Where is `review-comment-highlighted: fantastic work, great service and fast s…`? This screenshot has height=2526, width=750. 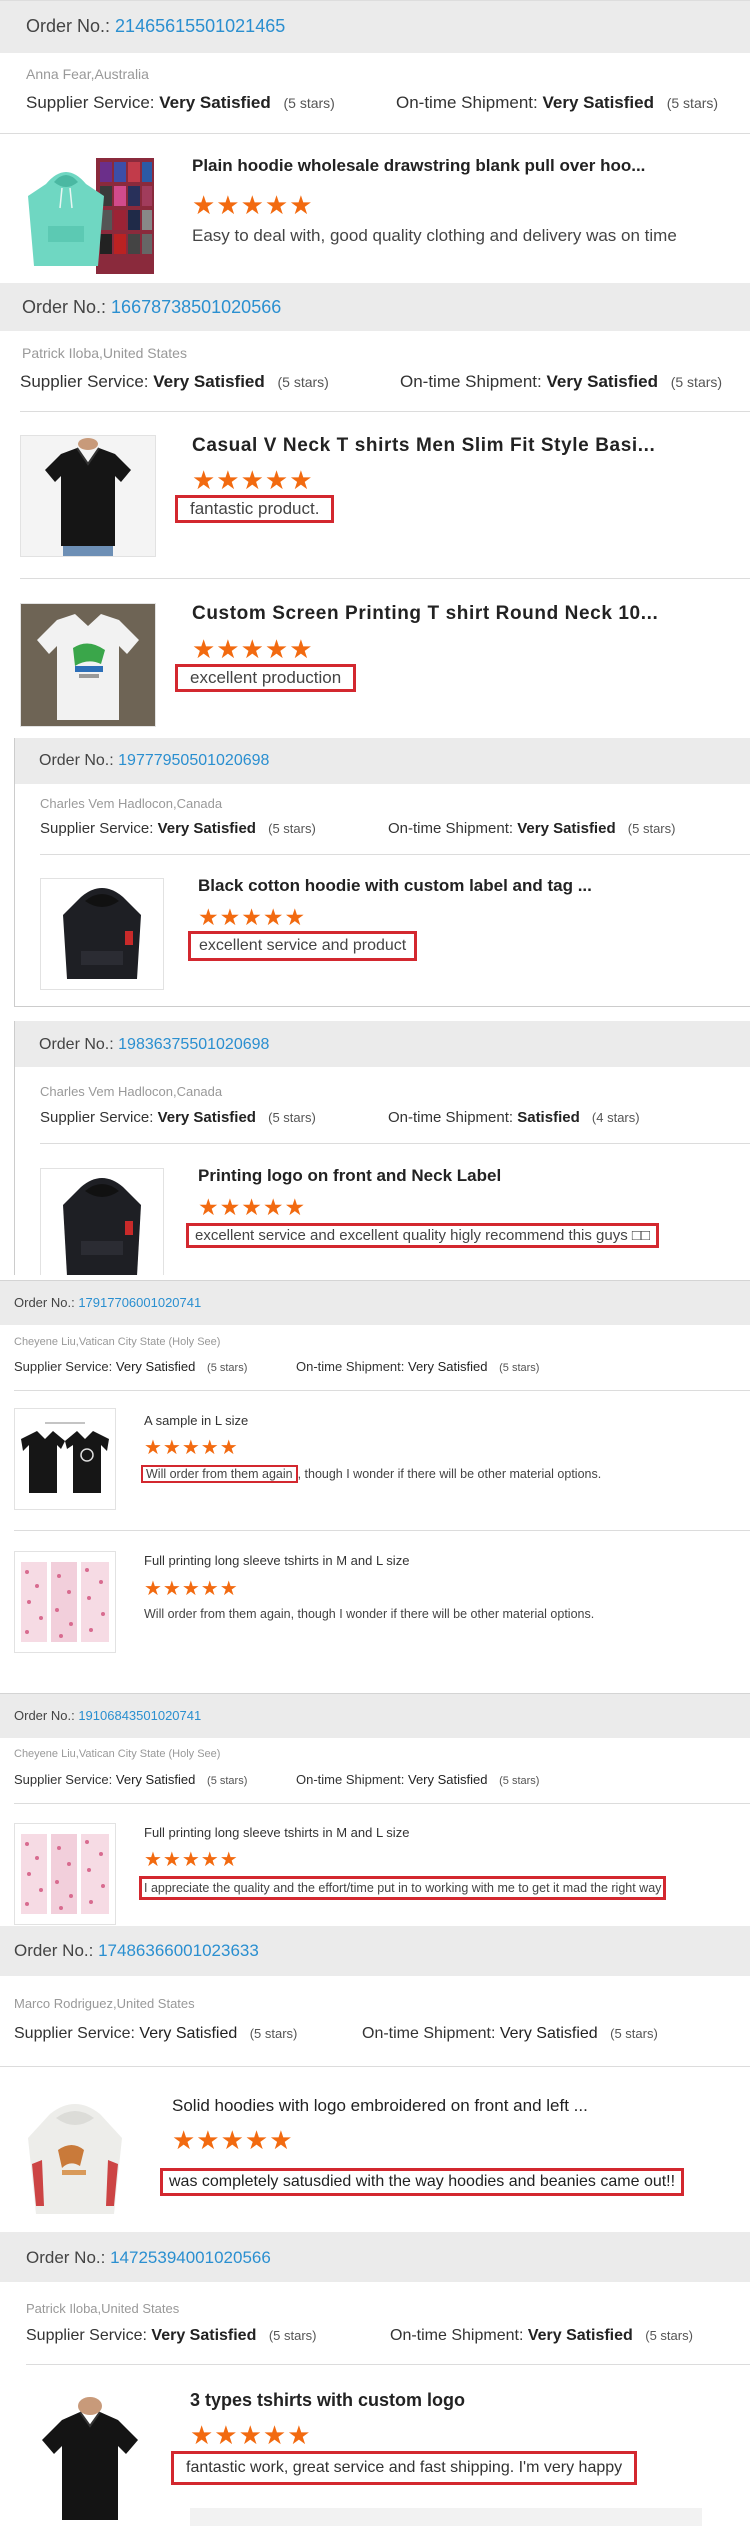 review-comment-highlighted: fantastic work, great service and fast s… is located at coordinates (404, 2468).